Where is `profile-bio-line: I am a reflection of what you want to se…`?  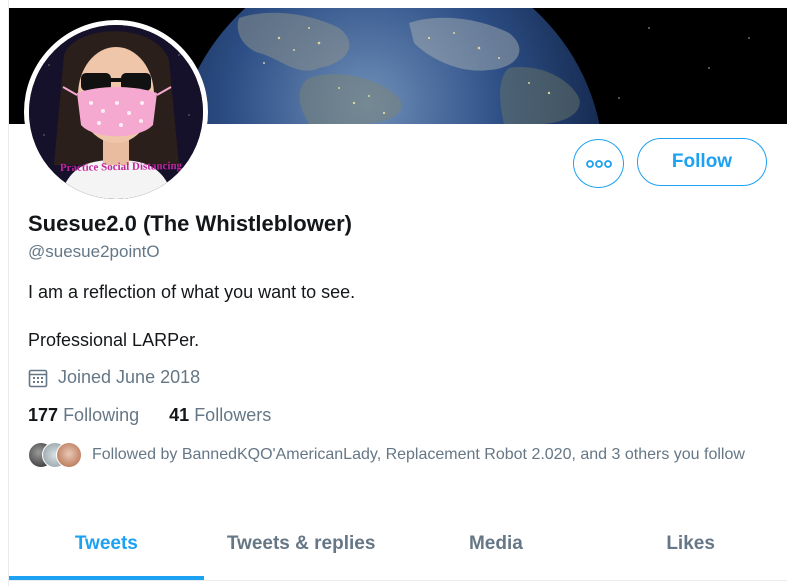
profile-bio-line: I am a reflection of what you want to se… is located at coordinates (192, 292).